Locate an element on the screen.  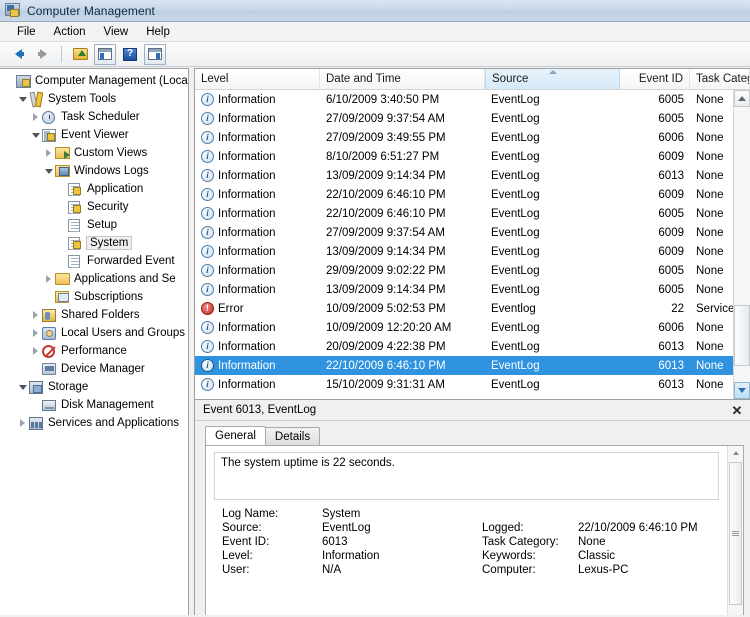
tree-item-label: Services and Applications is located at coordinates (114, 423).